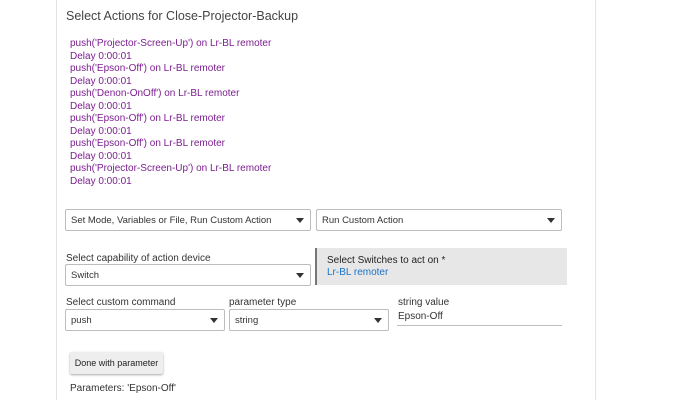 The image size is (690, 400). Describe the element at coordinates (188, 275) in the screenshot. I see `capability-select: Switch` at that location.